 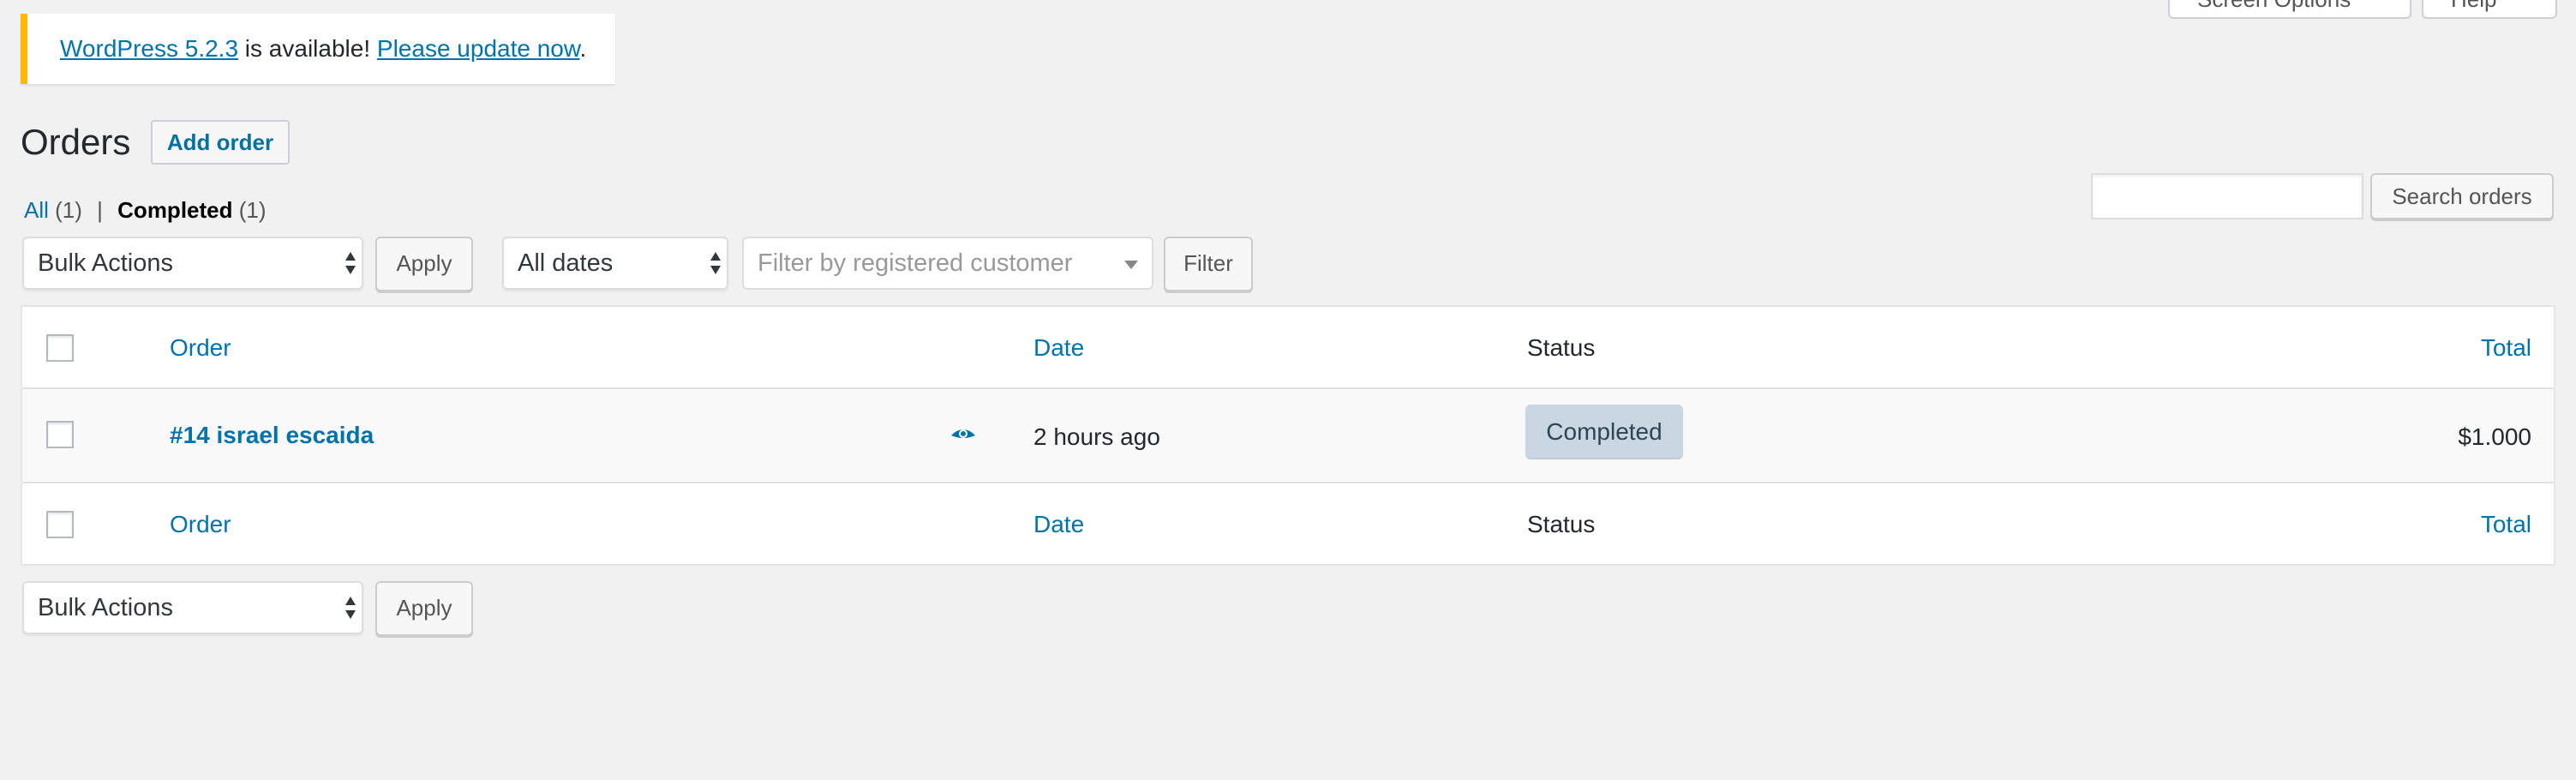 I want to click on order-status-views: All (1) | Completed (1), so click(x=145, y=210).